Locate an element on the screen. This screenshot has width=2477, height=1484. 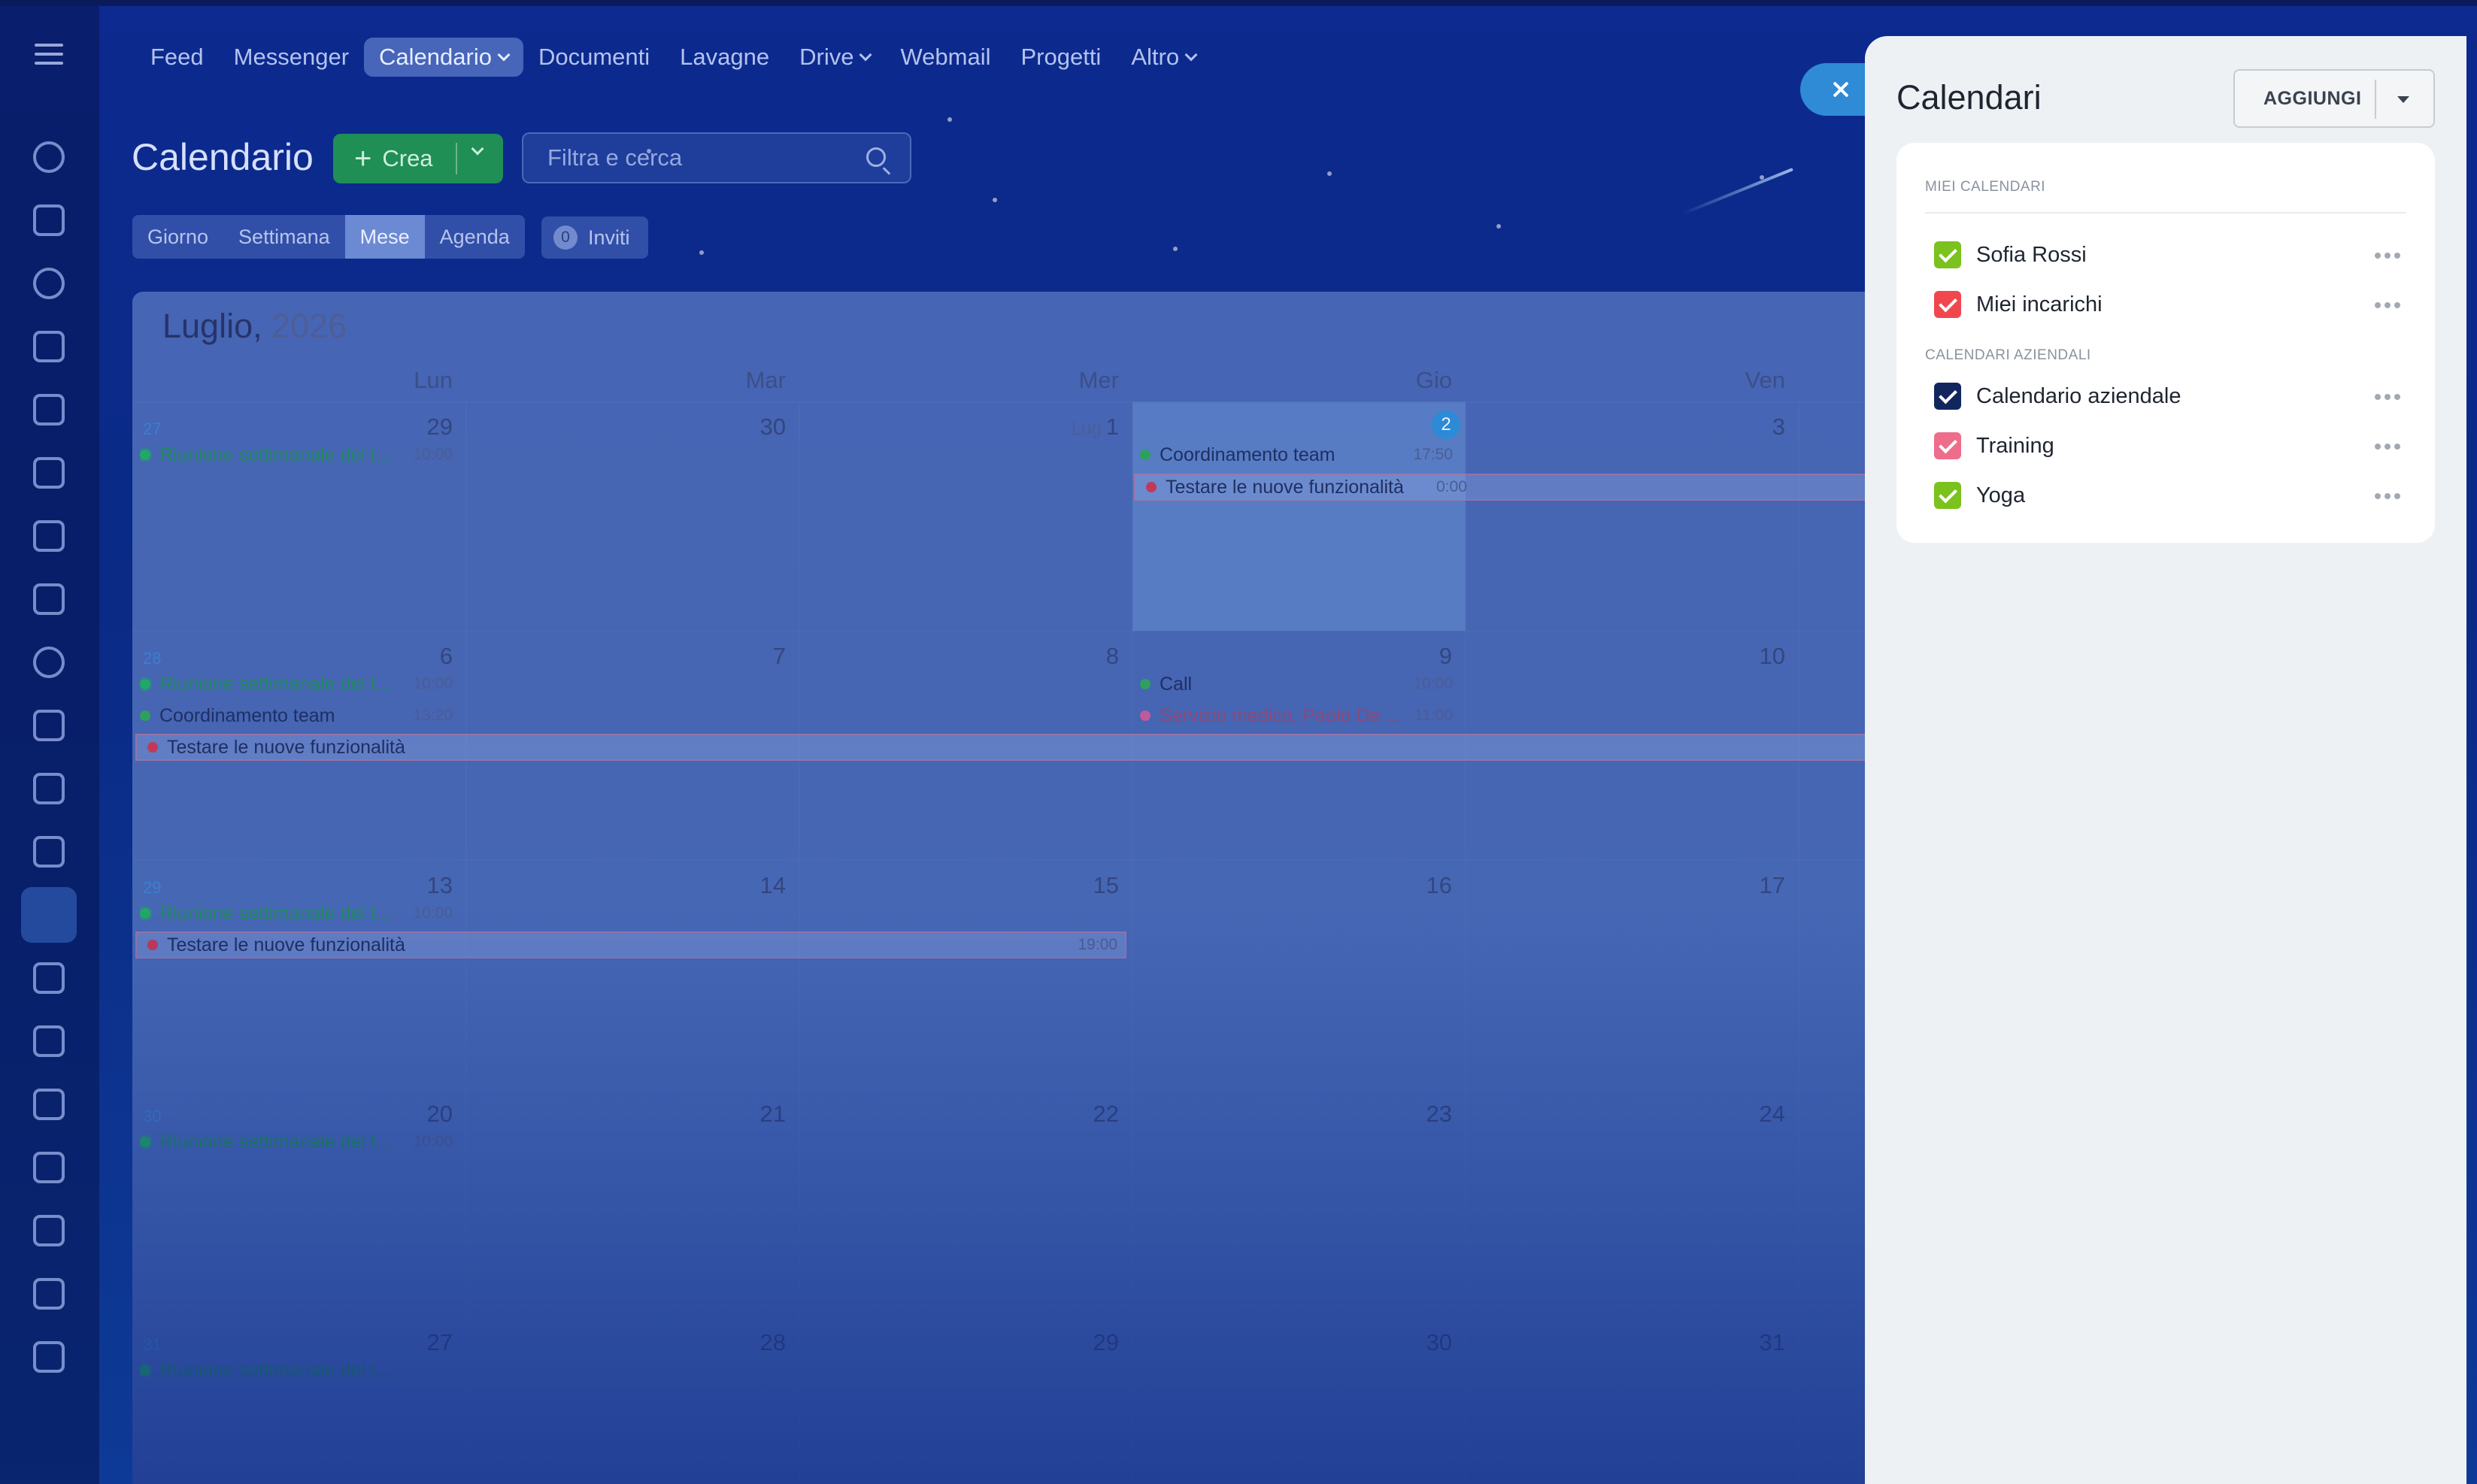
search-box is located at coordinates (716, 157).